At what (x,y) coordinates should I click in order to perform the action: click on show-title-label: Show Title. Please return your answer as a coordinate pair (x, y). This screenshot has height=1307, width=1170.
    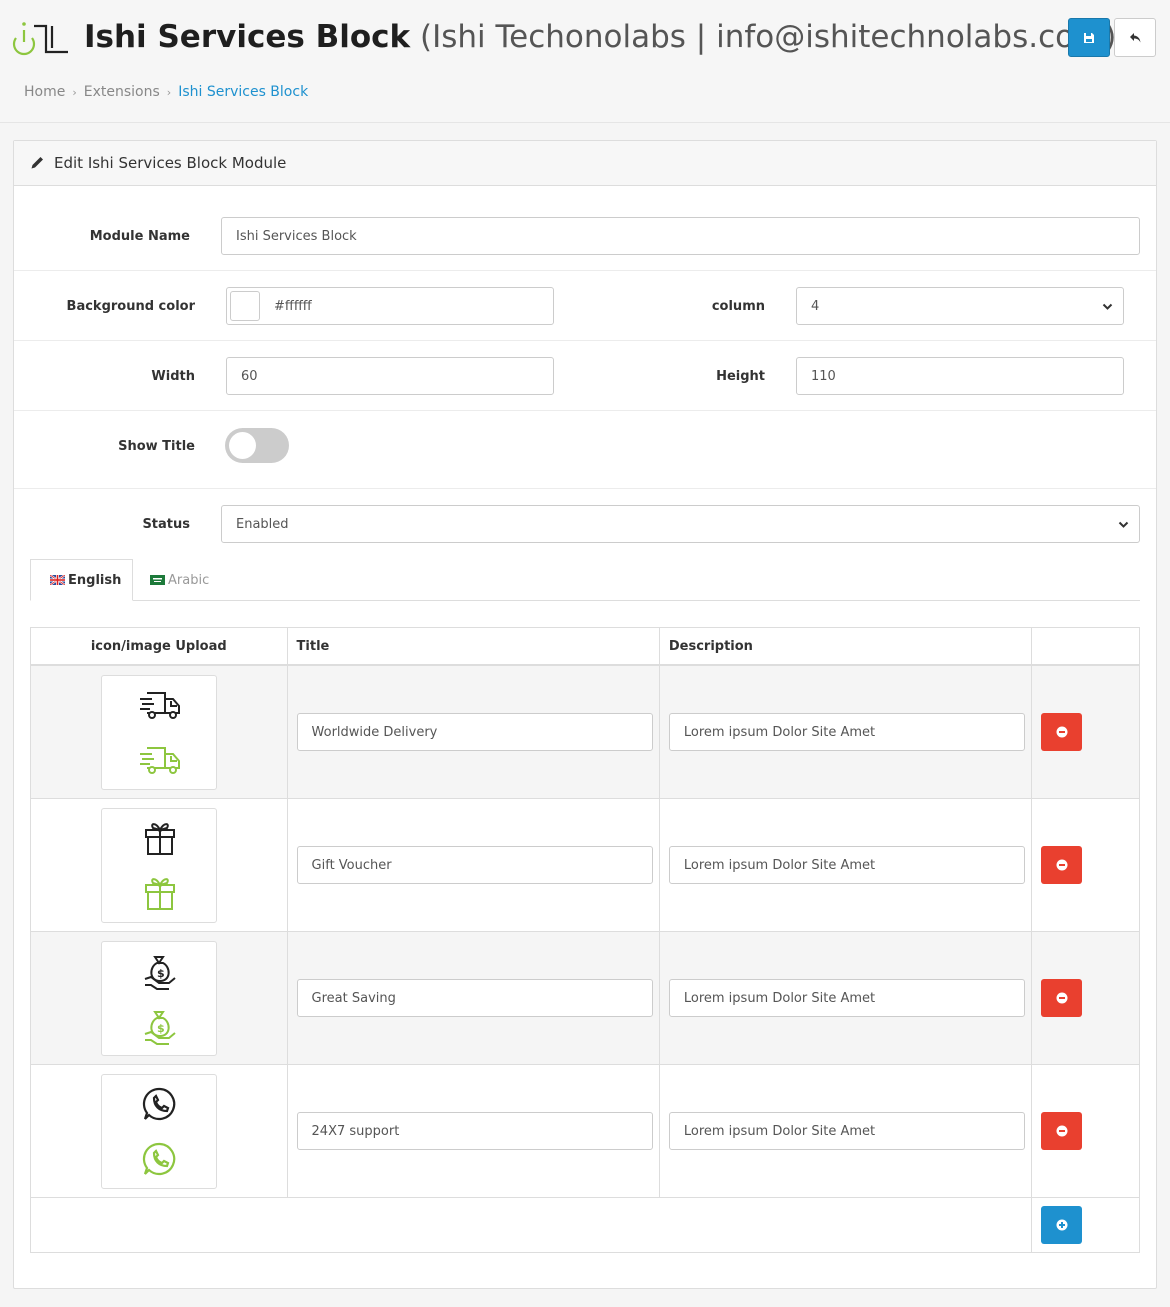
    Looking at the image, I should click on (156, 446).